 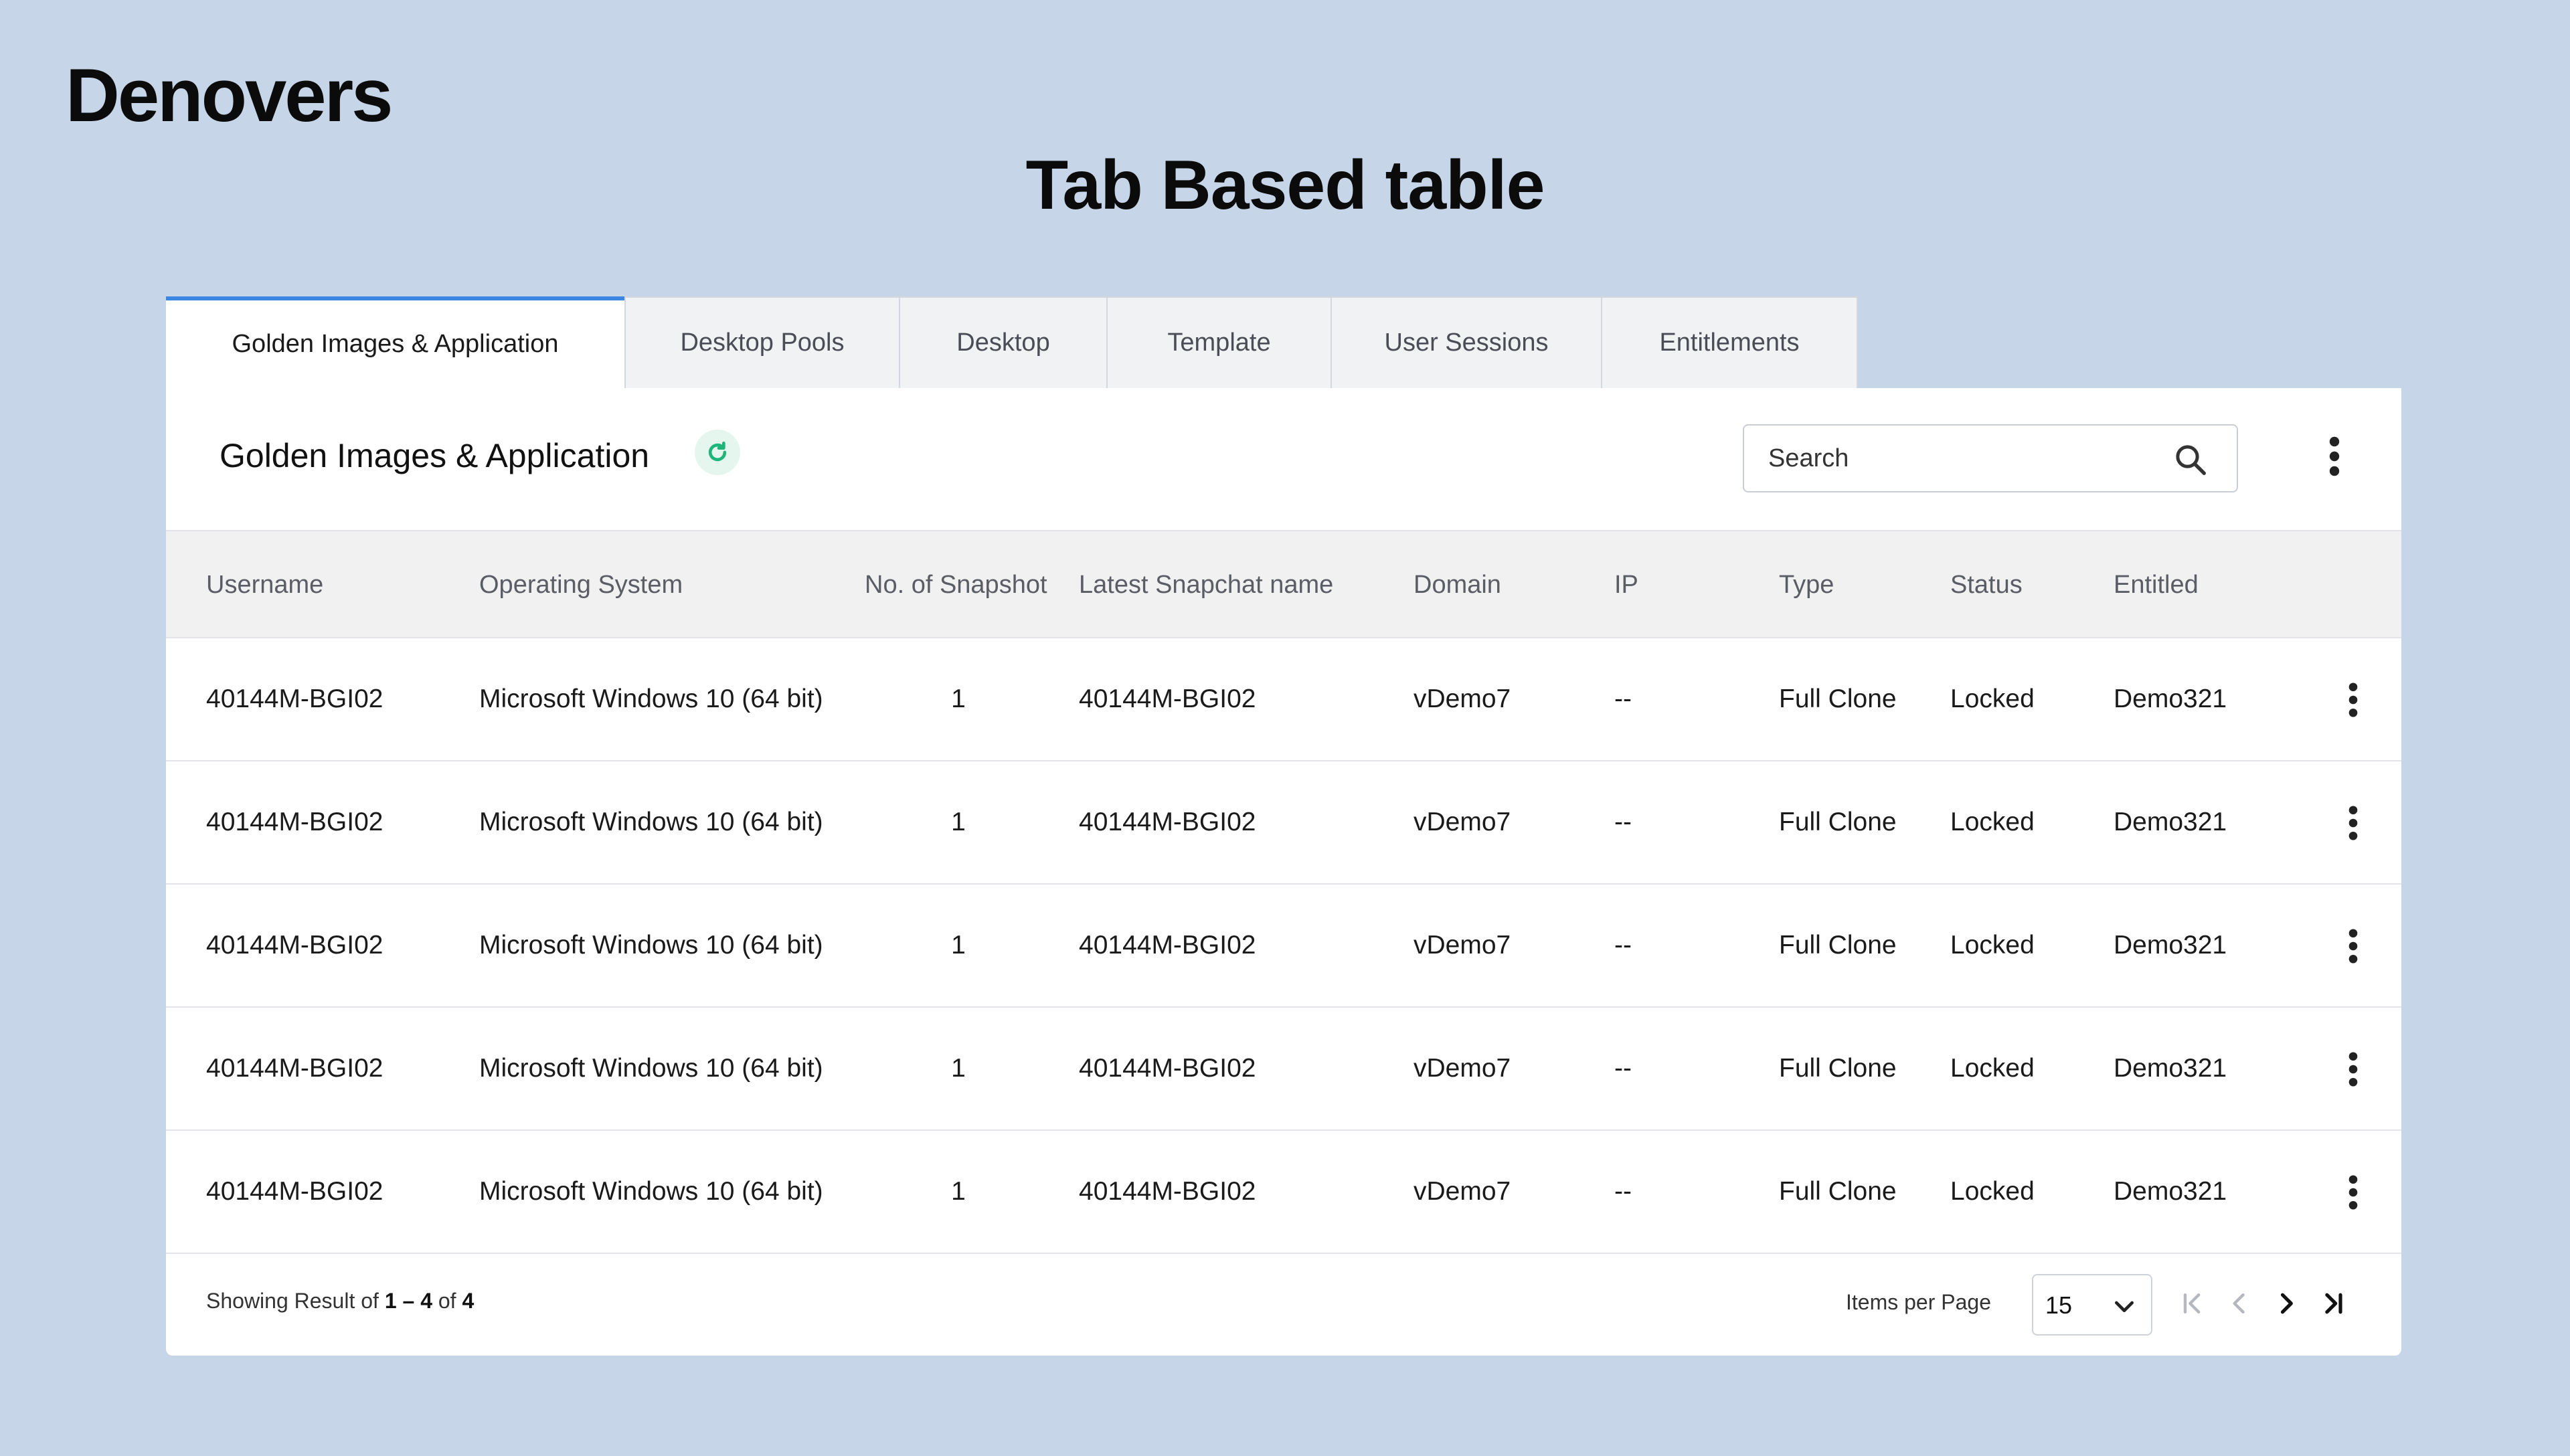 I want to click on result-range: 1 – 4, so click(x=408, y=1301).